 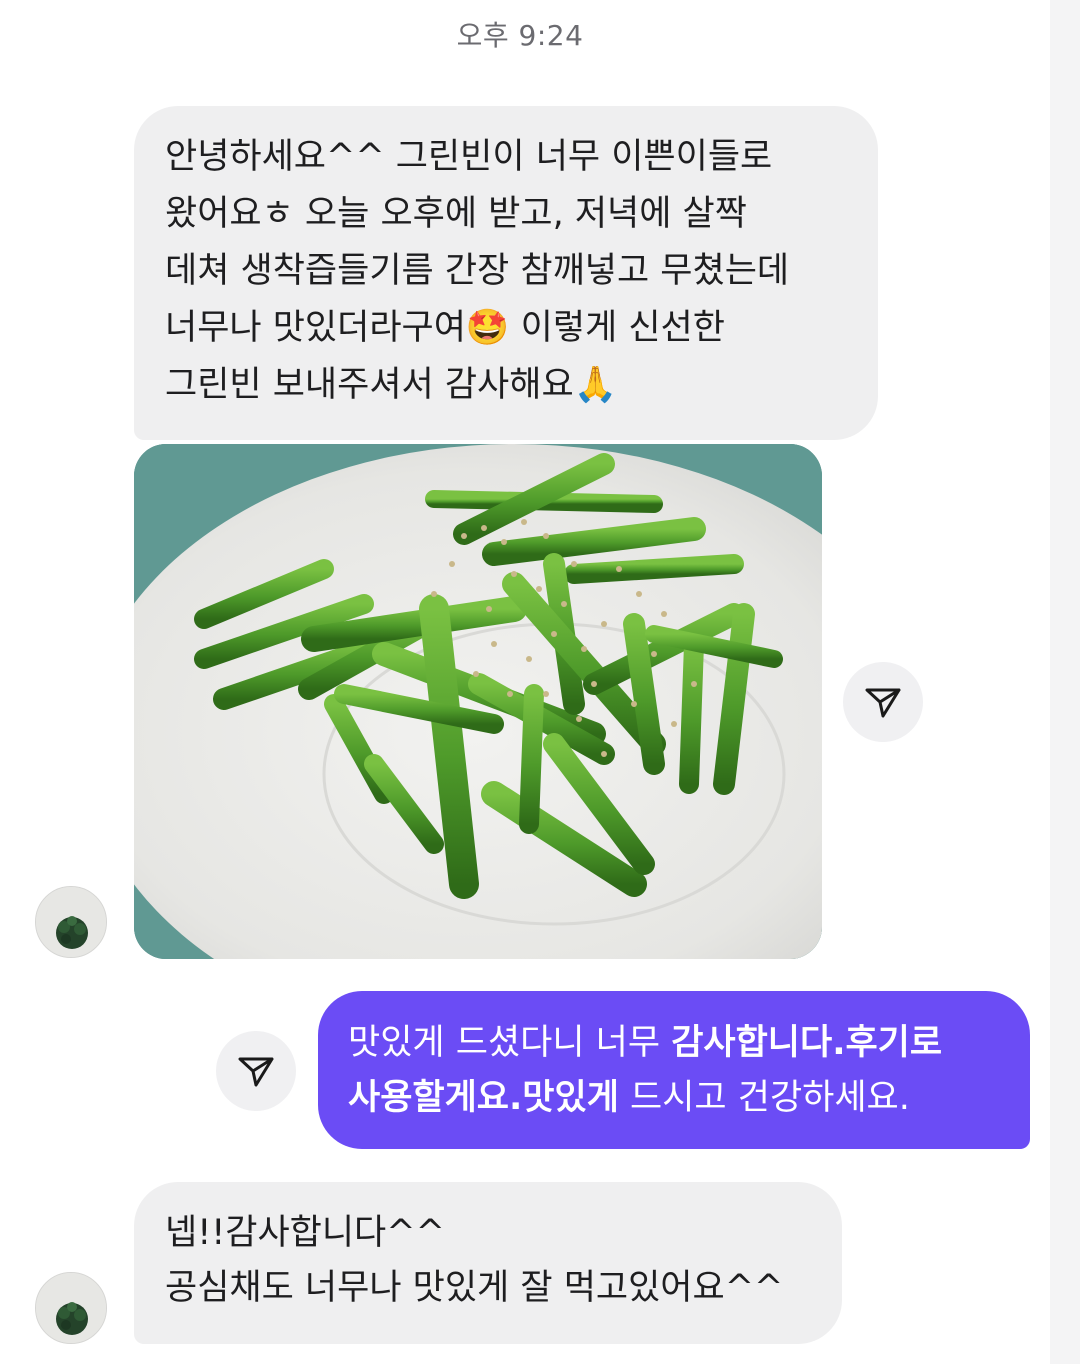 I want to click on outgoing-text-part: 드시고 건강하세요., so click(x=764, y=1098).